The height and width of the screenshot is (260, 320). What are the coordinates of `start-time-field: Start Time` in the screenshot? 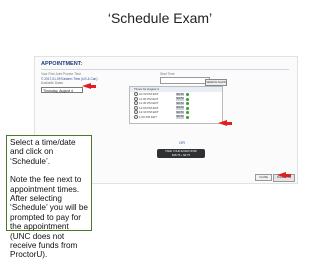 It's located at (185, 78).